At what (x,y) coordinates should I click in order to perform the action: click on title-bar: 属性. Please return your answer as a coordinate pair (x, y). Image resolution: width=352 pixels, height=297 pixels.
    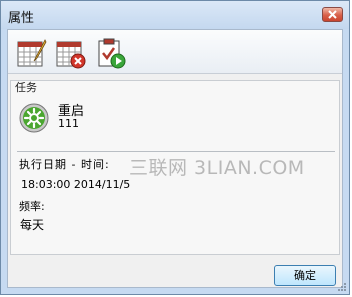
    Looking at the image, I should click on (175, 15).